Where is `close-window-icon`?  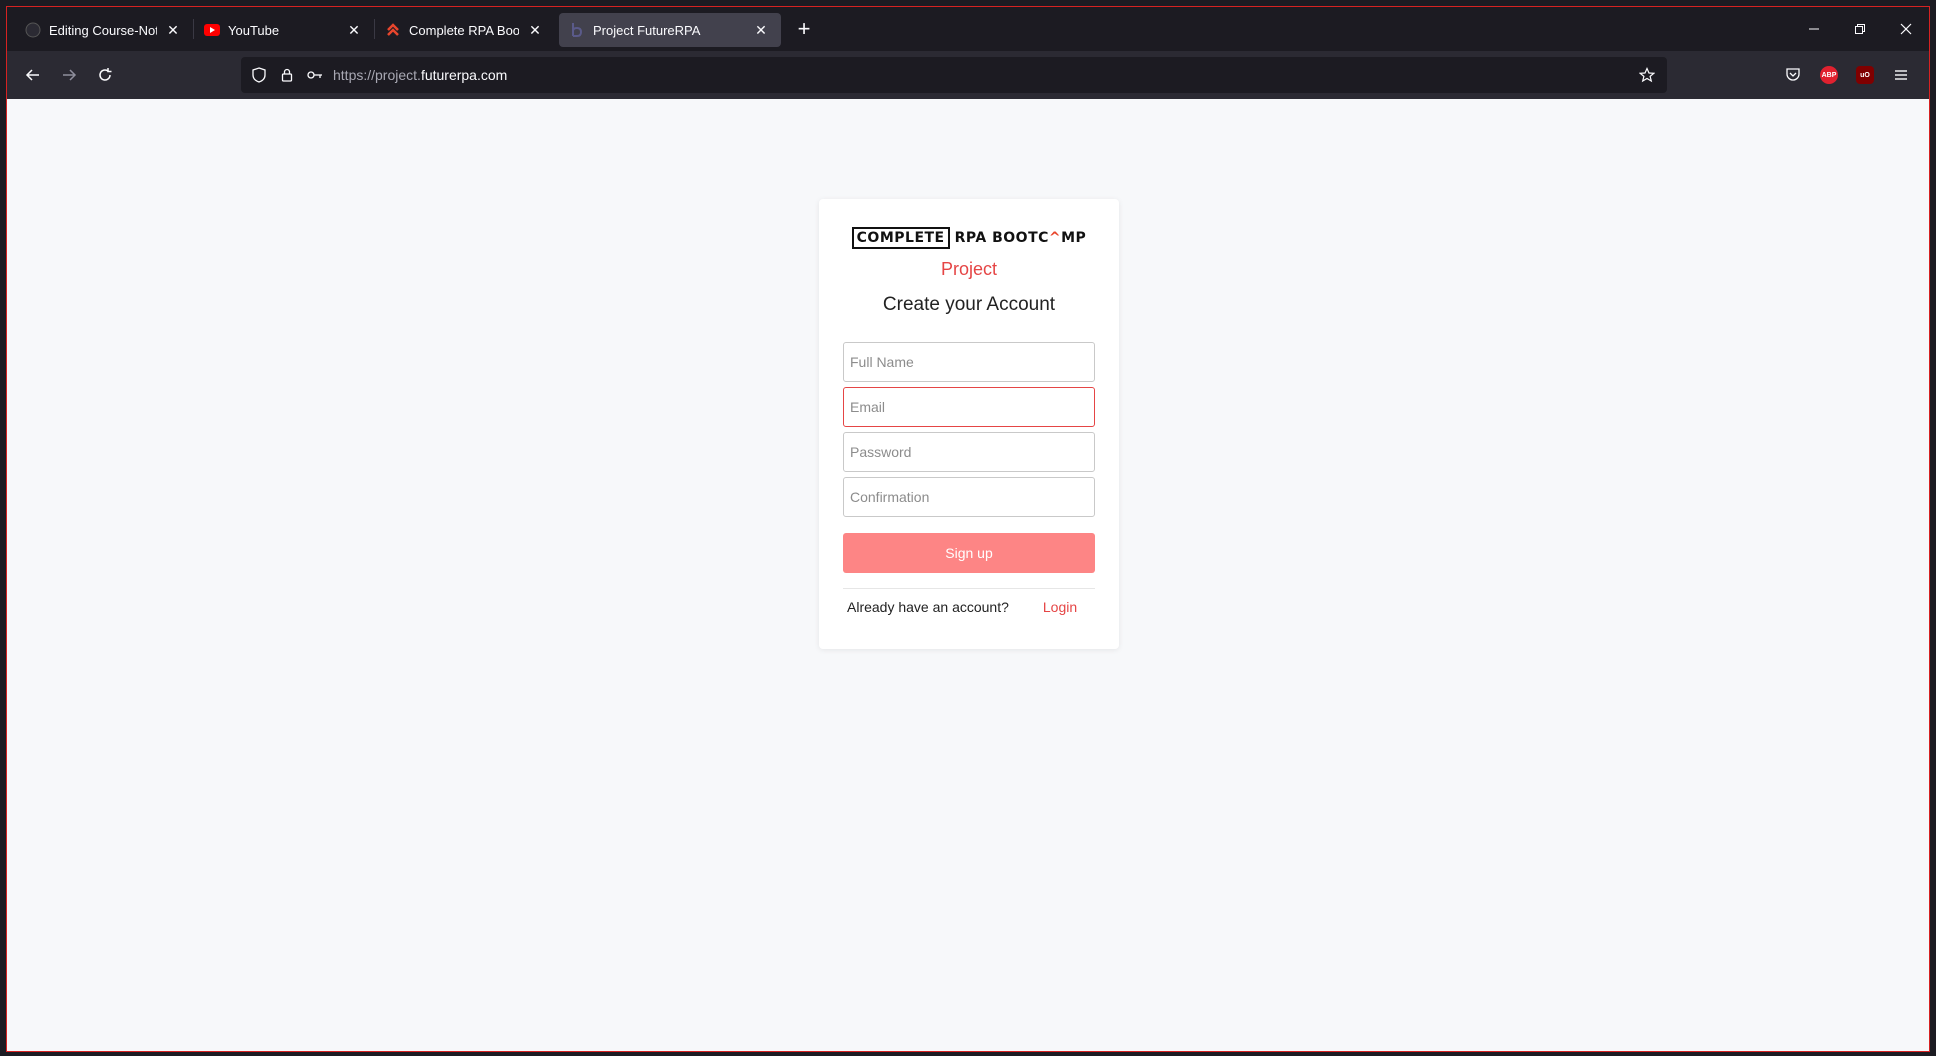
close-window-icon is located at coordinates (1906, 29).